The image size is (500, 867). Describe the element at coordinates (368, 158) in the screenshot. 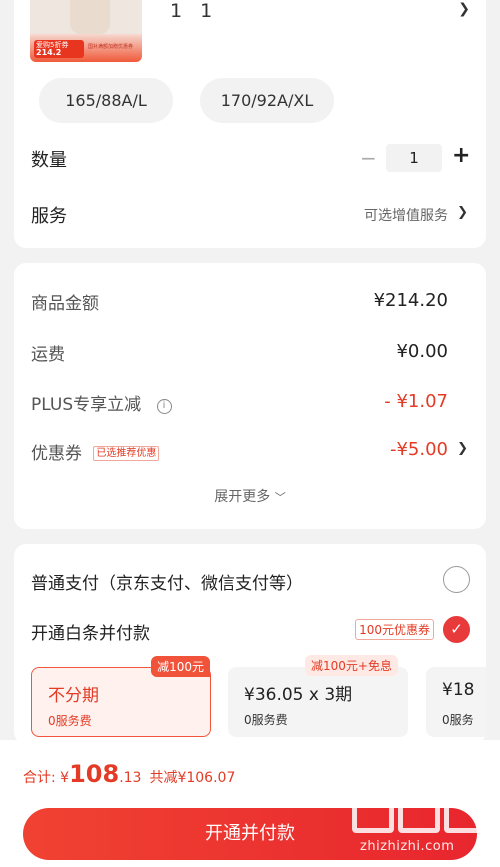

I see `quantity-minus-button: −` at that location.